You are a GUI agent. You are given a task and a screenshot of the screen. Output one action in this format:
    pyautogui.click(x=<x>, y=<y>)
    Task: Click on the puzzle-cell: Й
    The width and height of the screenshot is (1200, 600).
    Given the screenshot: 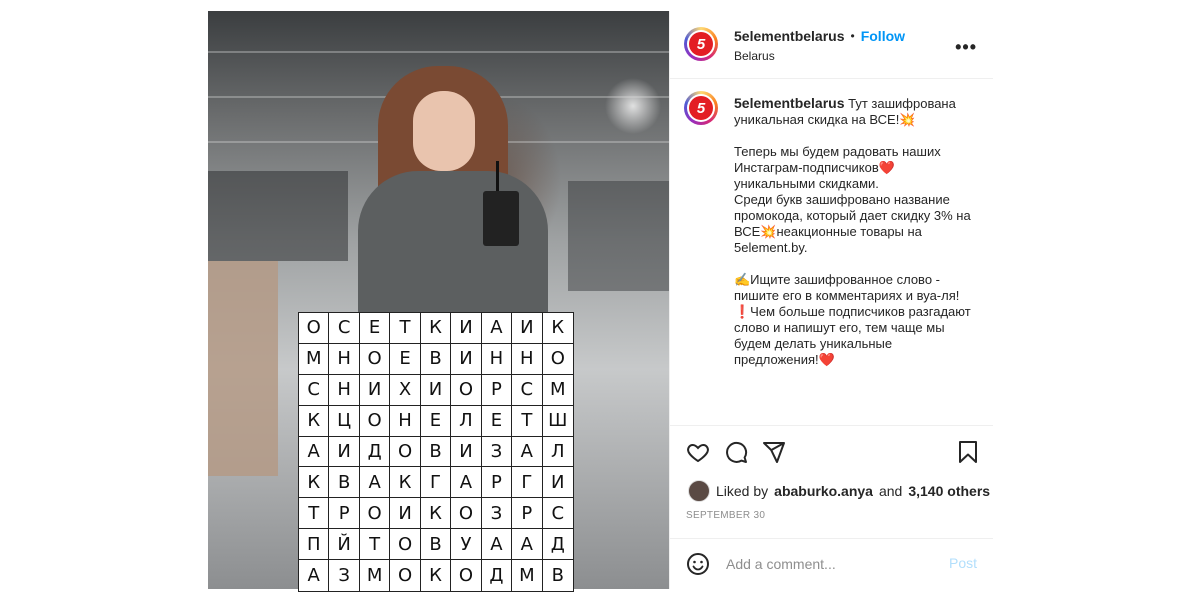 What is the action you would take?
    pyautogui.click(x=344, y=545)
    